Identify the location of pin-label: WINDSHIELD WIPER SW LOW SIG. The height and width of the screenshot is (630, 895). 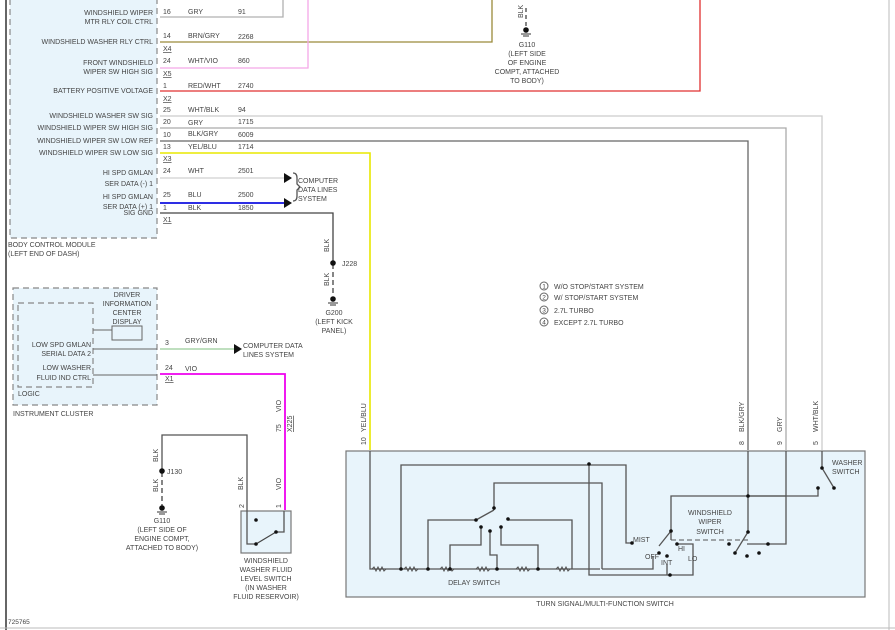
(96, 153).